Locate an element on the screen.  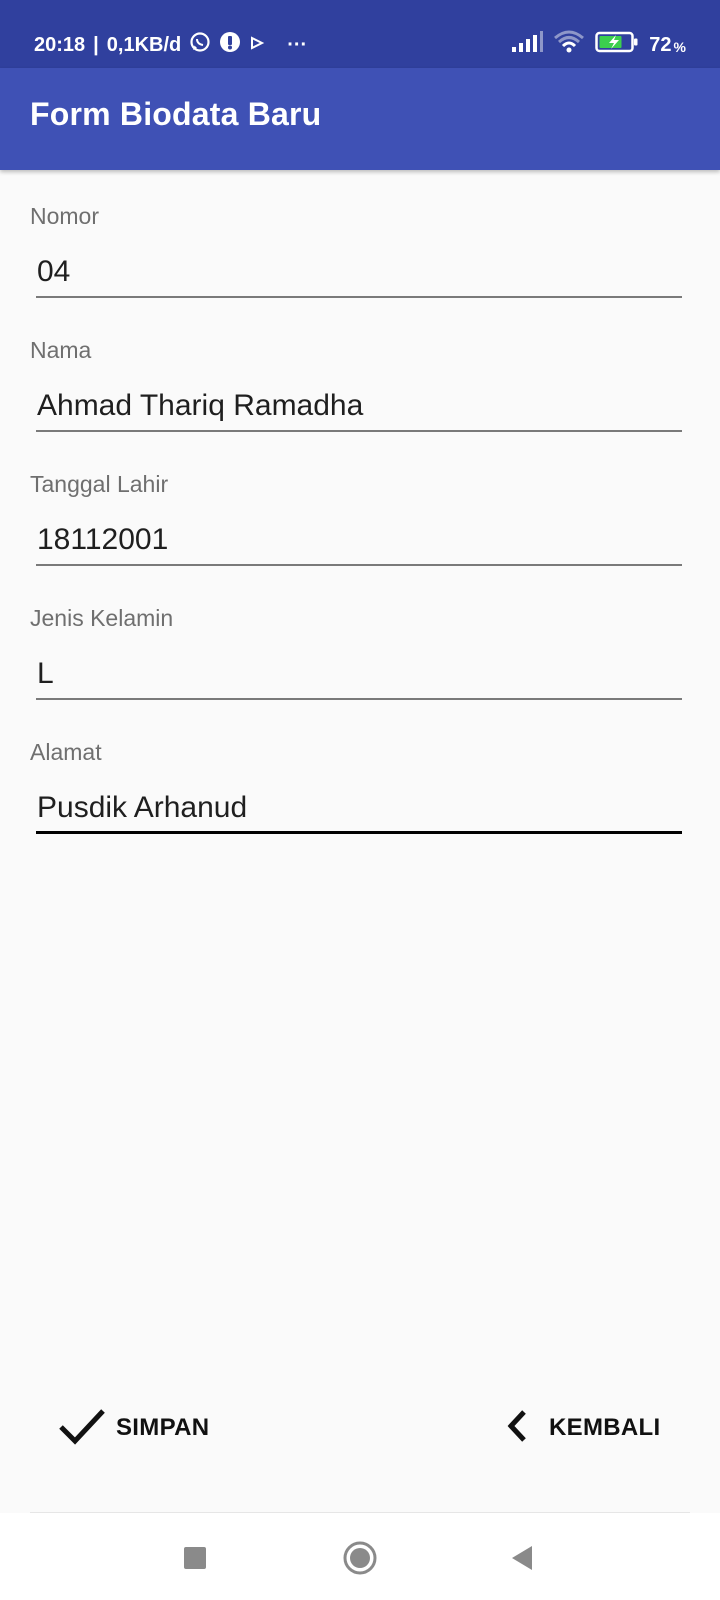
status-right: 72 % is located at coordinates (598, 45).